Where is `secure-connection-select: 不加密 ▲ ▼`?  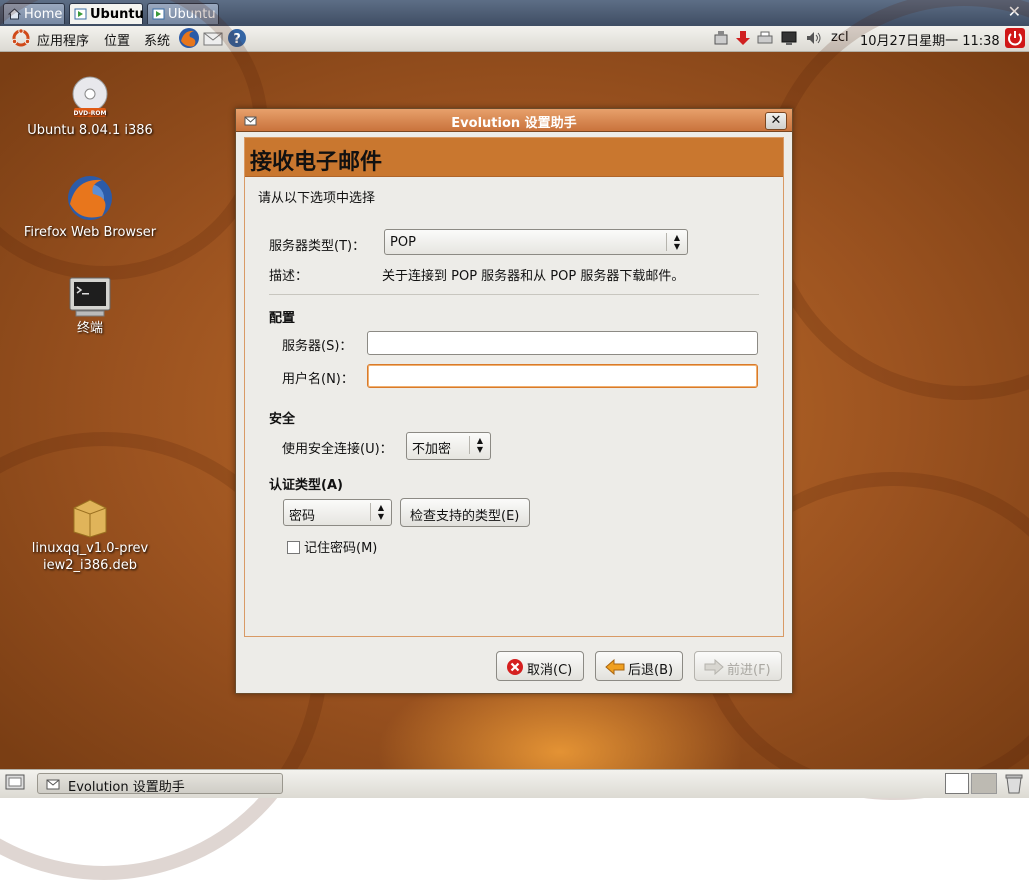
secure-connection-select: 不加密 ▲ ▼ is located at coordinates (448, 446).